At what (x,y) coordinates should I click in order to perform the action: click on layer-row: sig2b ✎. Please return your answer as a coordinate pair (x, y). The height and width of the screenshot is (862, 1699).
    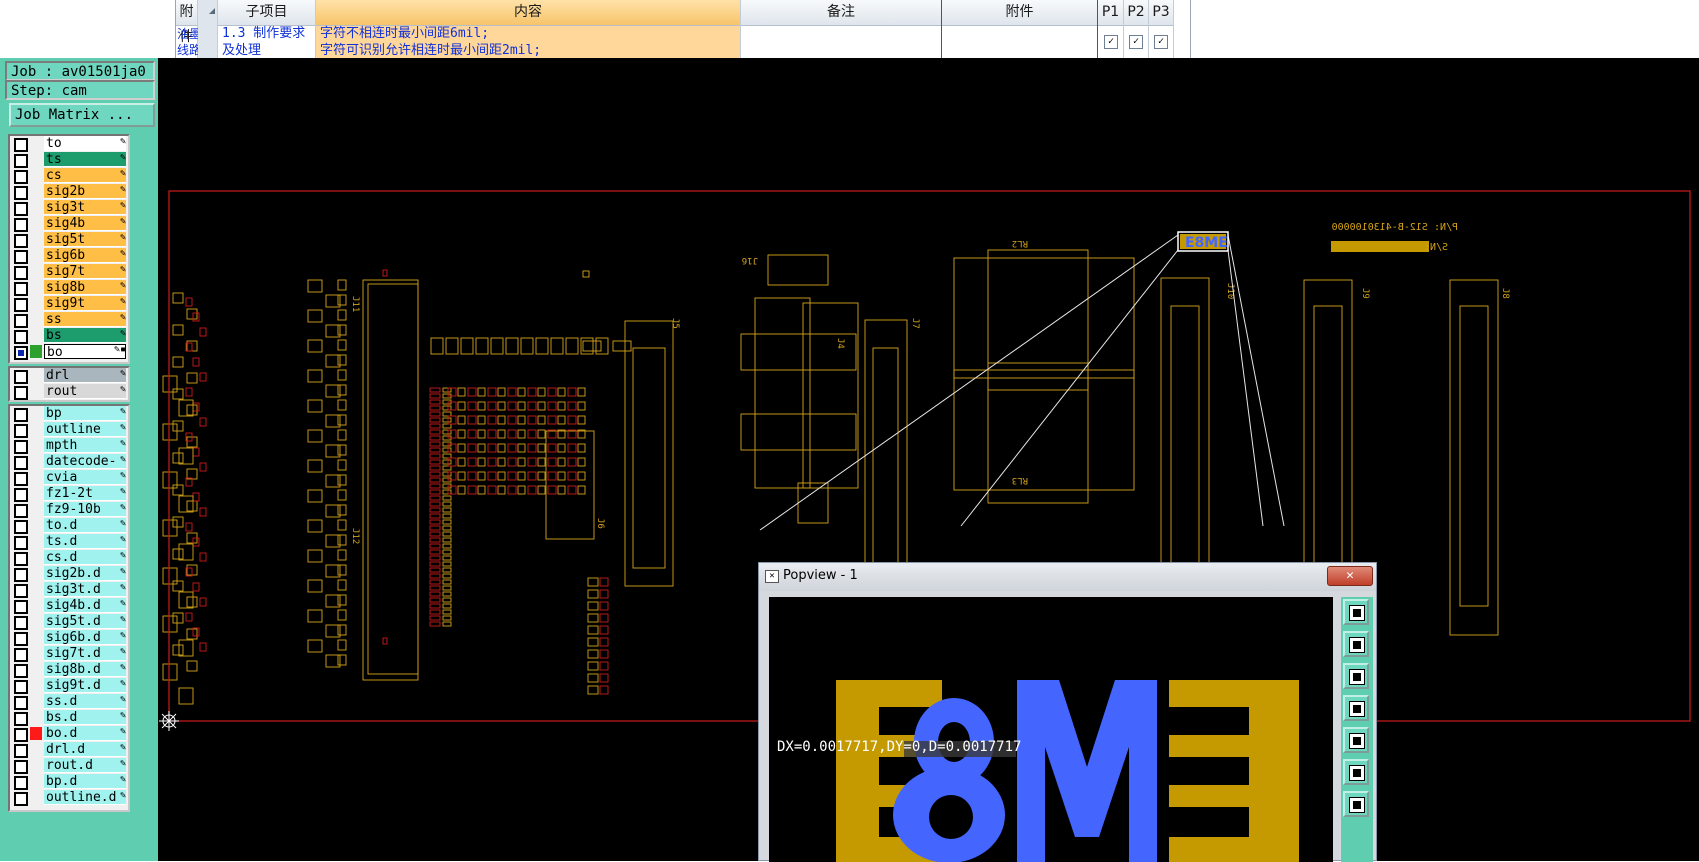
    Looking at the image, I should click on (69, 192).